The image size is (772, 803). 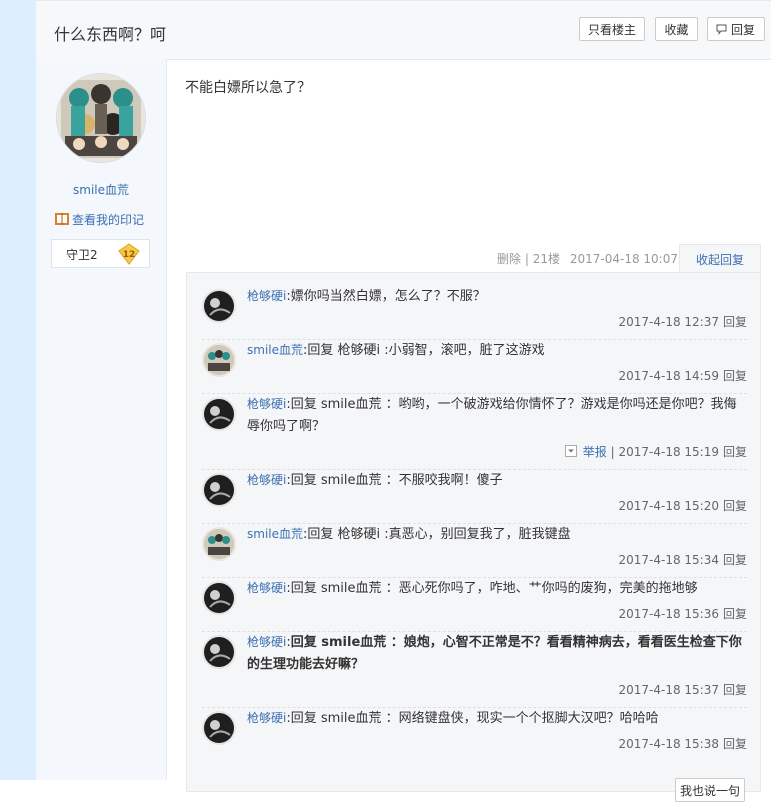 What do you see at coordinates (676, 29) in the screenshot?
I see `favorite-button: 收藏` at bounding box center [676, 29].